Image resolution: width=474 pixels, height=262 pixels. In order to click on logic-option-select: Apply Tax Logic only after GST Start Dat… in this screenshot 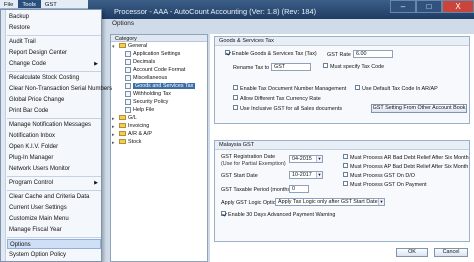, I will do `click(330, 202)`.